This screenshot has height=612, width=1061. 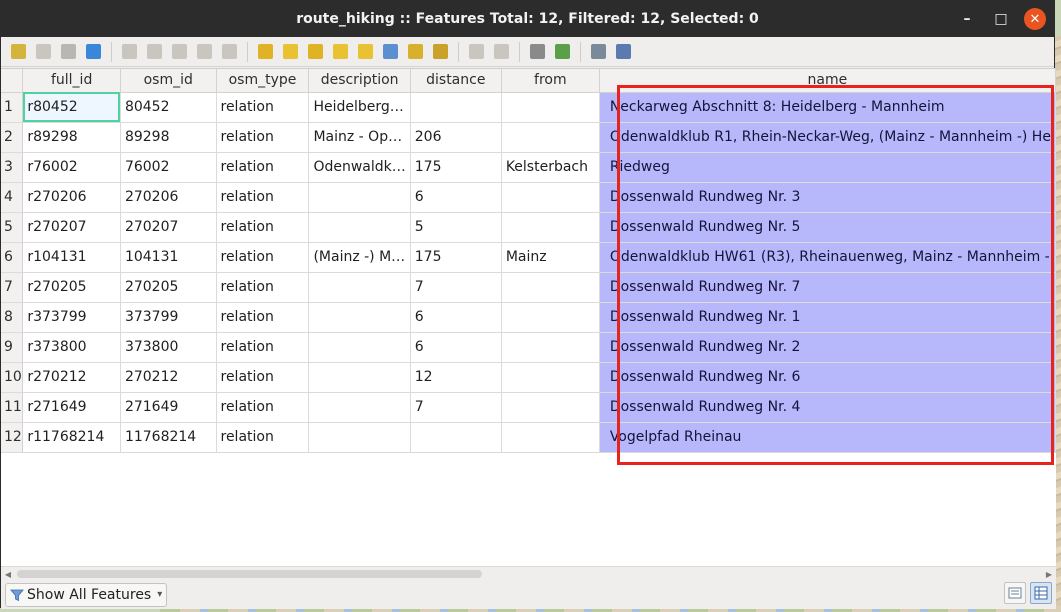 What do you see at coordinates (476, 51) in the screenshot?
I see `new-field-button` at bounding box center [476, 51].